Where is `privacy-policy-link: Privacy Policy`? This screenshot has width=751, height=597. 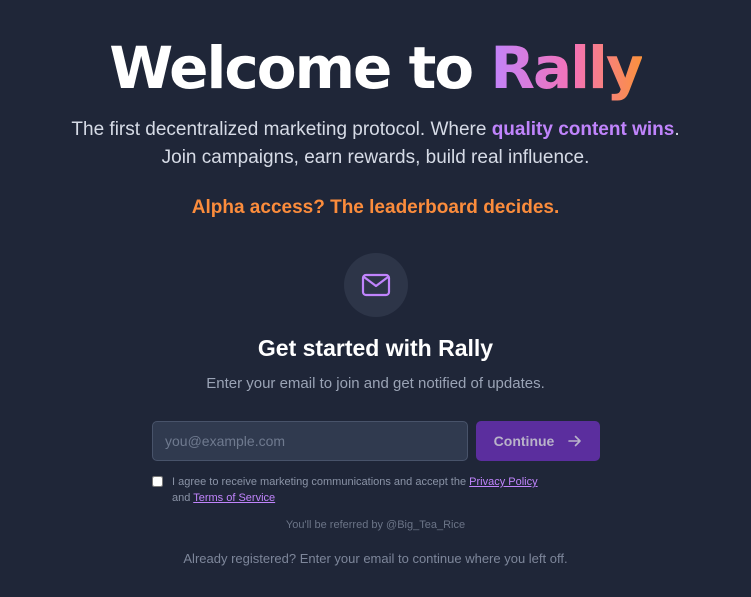
privacy-policy-link: Privacy Policy is located at coordinates (503, 482).